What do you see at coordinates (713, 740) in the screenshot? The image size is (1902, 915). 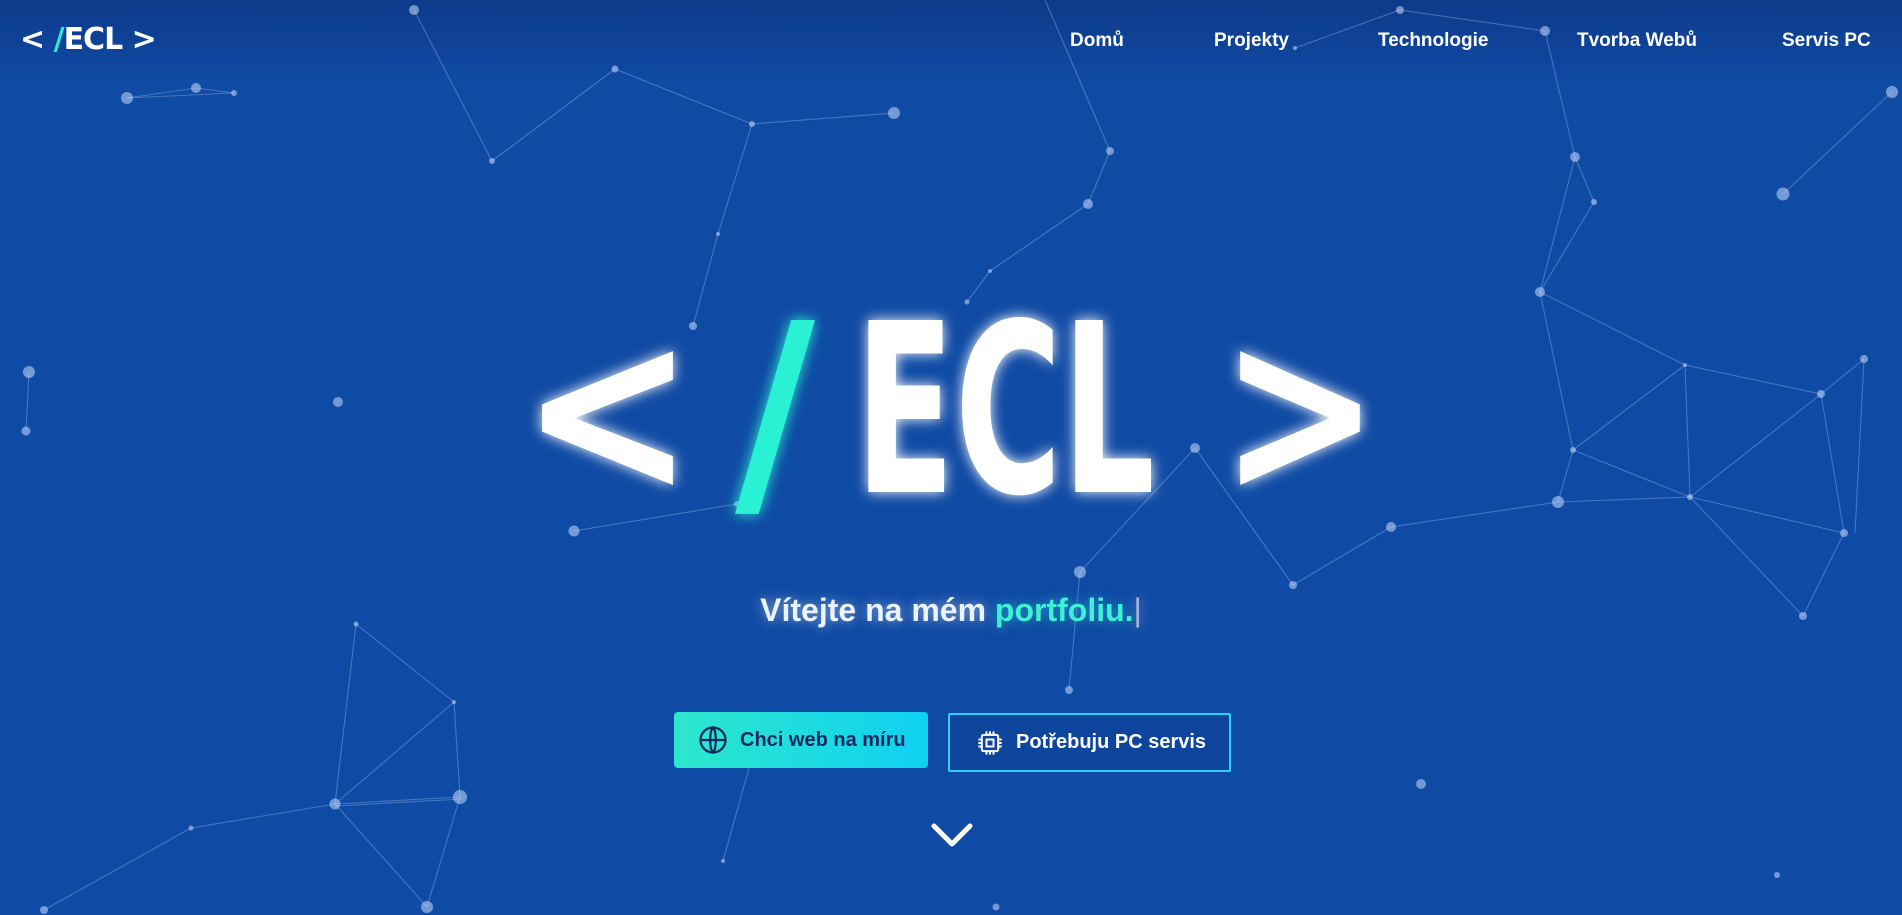 I see `globe-icon` at bounding box center [713, 740].